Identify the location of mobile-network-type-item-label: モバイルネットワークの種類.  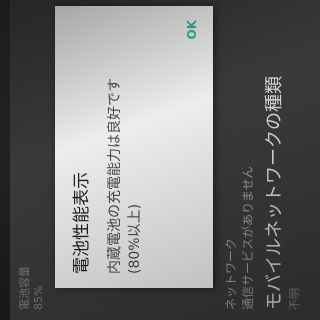
(273, 193).